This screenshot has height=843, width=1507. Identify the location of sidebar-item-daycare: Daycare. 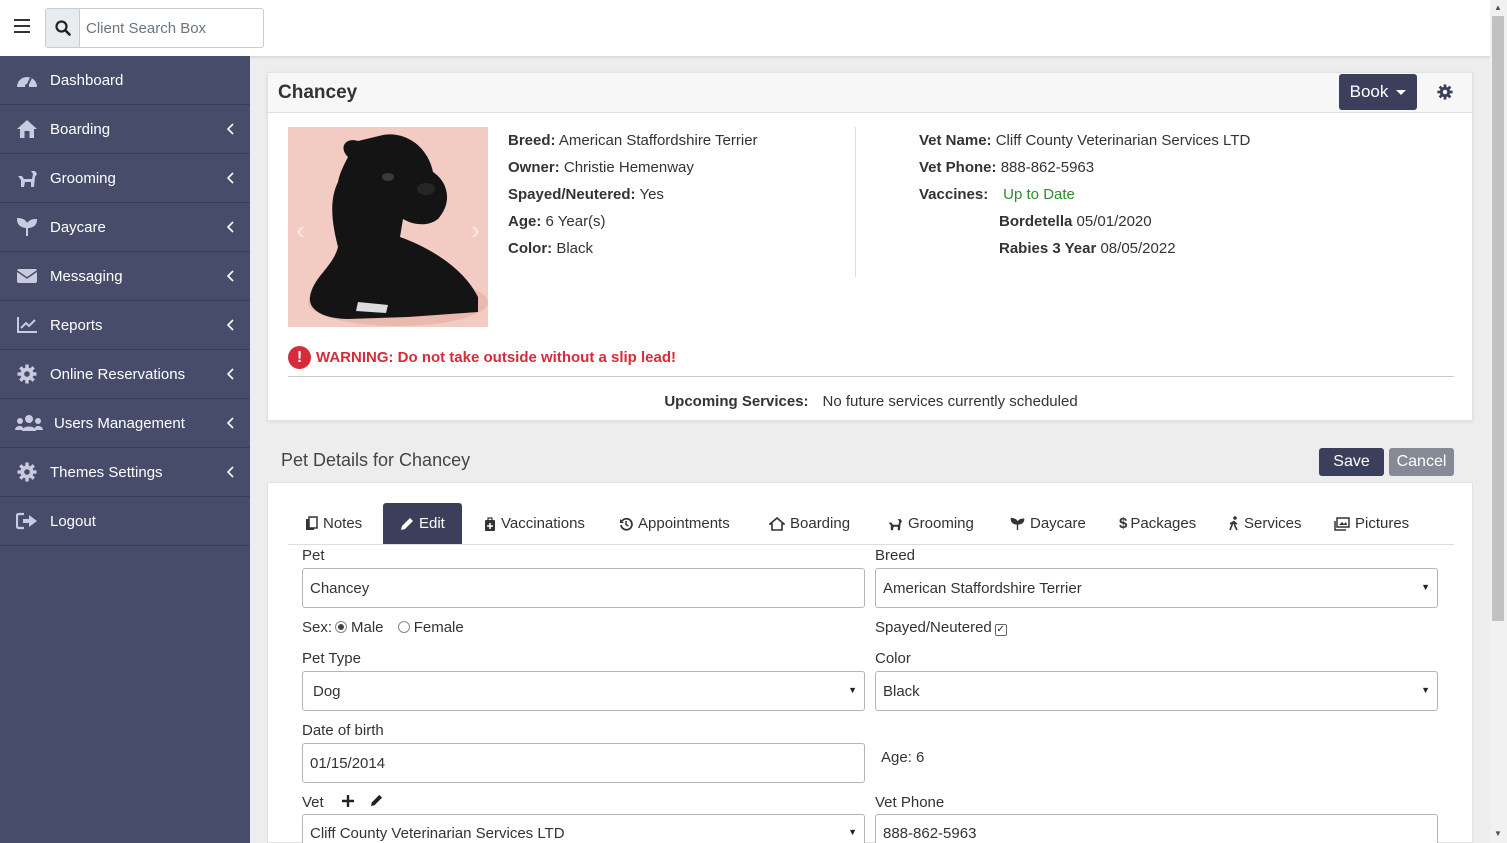
(125, 227).